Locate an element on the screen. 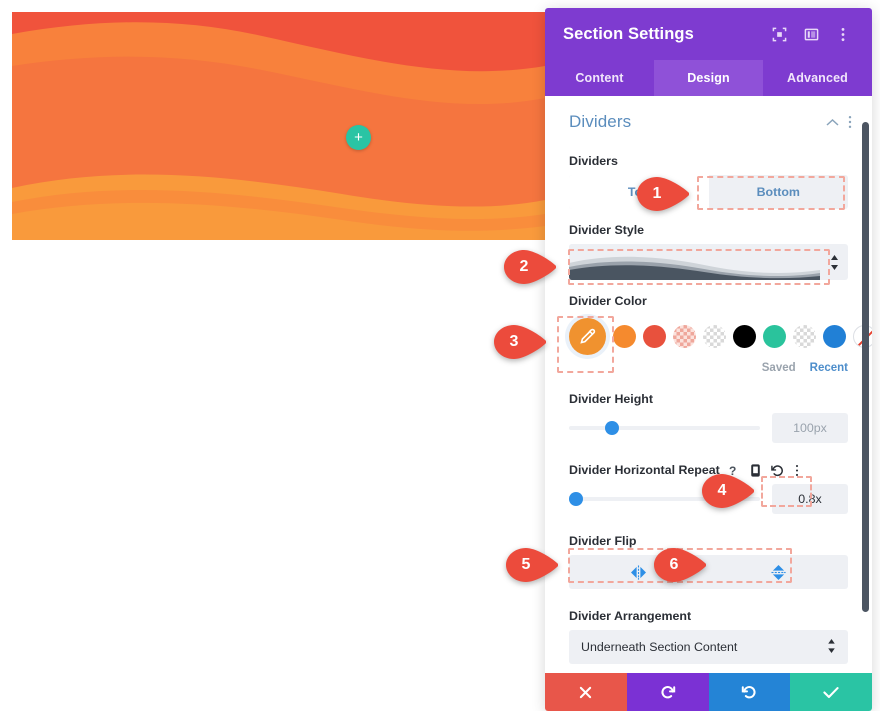  check-icon is located at coordinates (831, 692).